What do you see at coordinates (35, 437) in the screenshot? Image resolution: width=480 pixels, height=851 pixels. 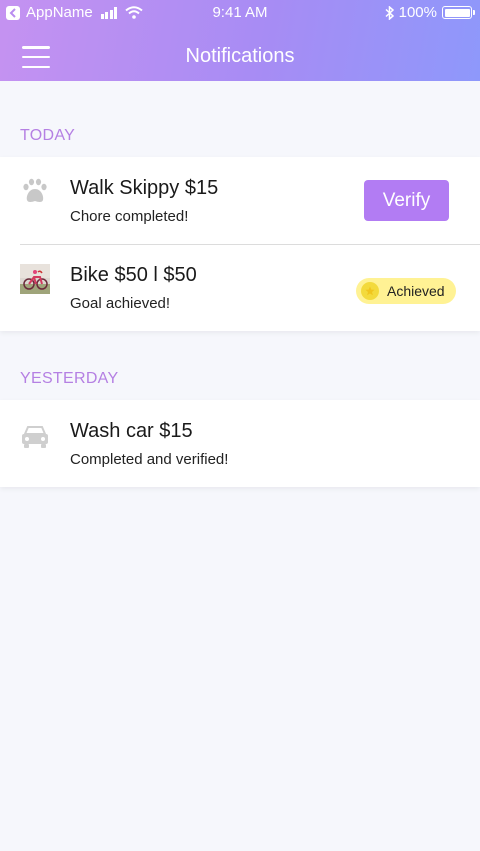 I see `car-icon` at bounding box center [35, 437].